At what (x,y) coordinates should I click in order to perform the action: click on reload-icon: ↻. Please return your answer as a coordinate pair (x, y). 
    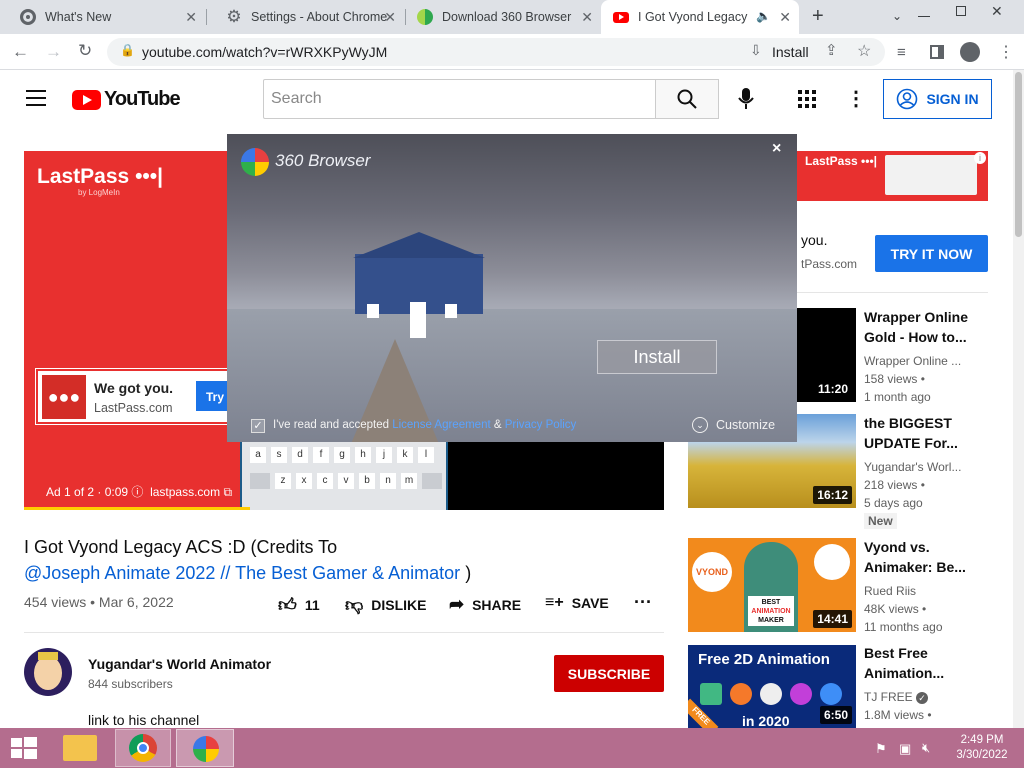
    Looking at the image, I should click on (85, 51).